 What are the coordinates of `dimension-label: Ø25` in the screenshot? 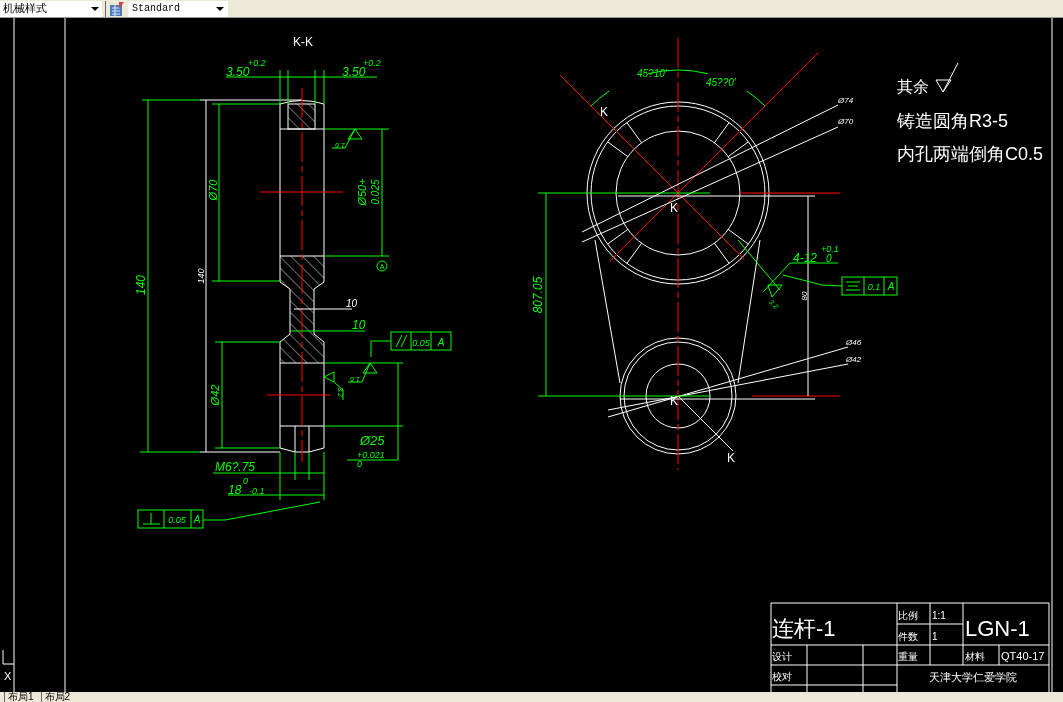 It's located at (372, 440).